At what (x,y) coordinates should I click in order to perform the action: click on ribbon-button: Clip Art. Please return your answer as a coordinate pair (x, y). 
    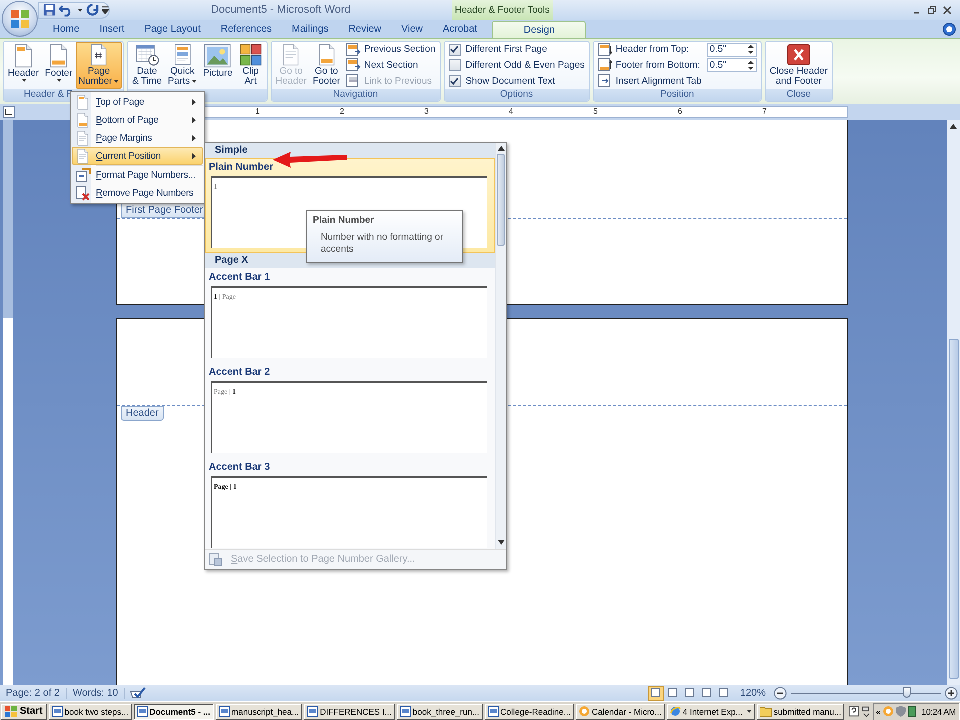
    Looking at the image, I should click on (251, 65).